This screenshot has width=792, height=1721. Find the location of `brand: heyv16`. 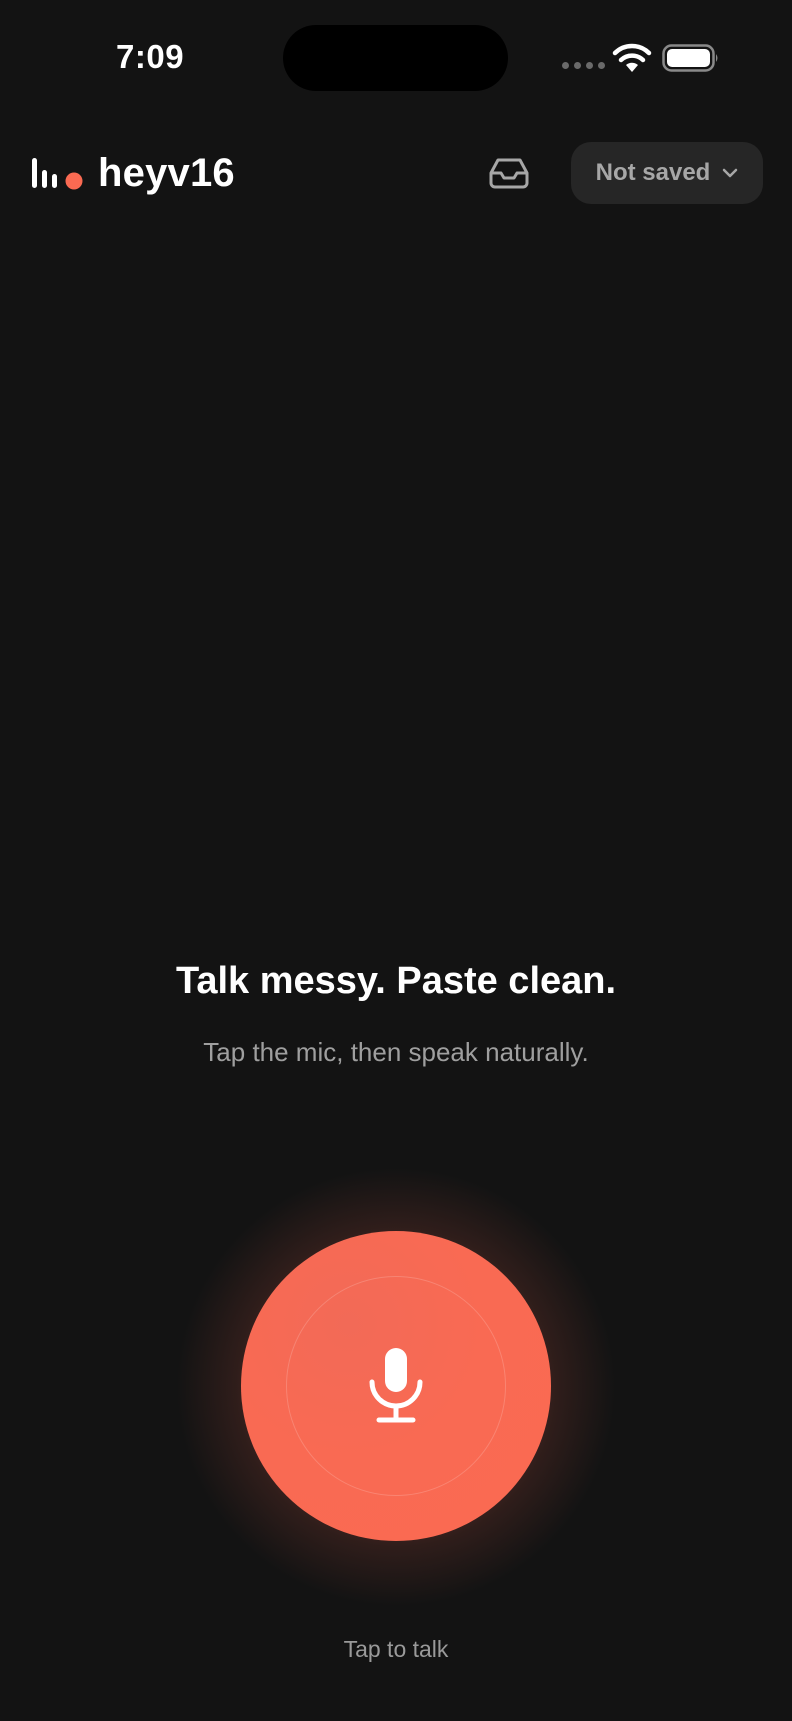

brand: heyv16 is located at coordinates (133, 173).